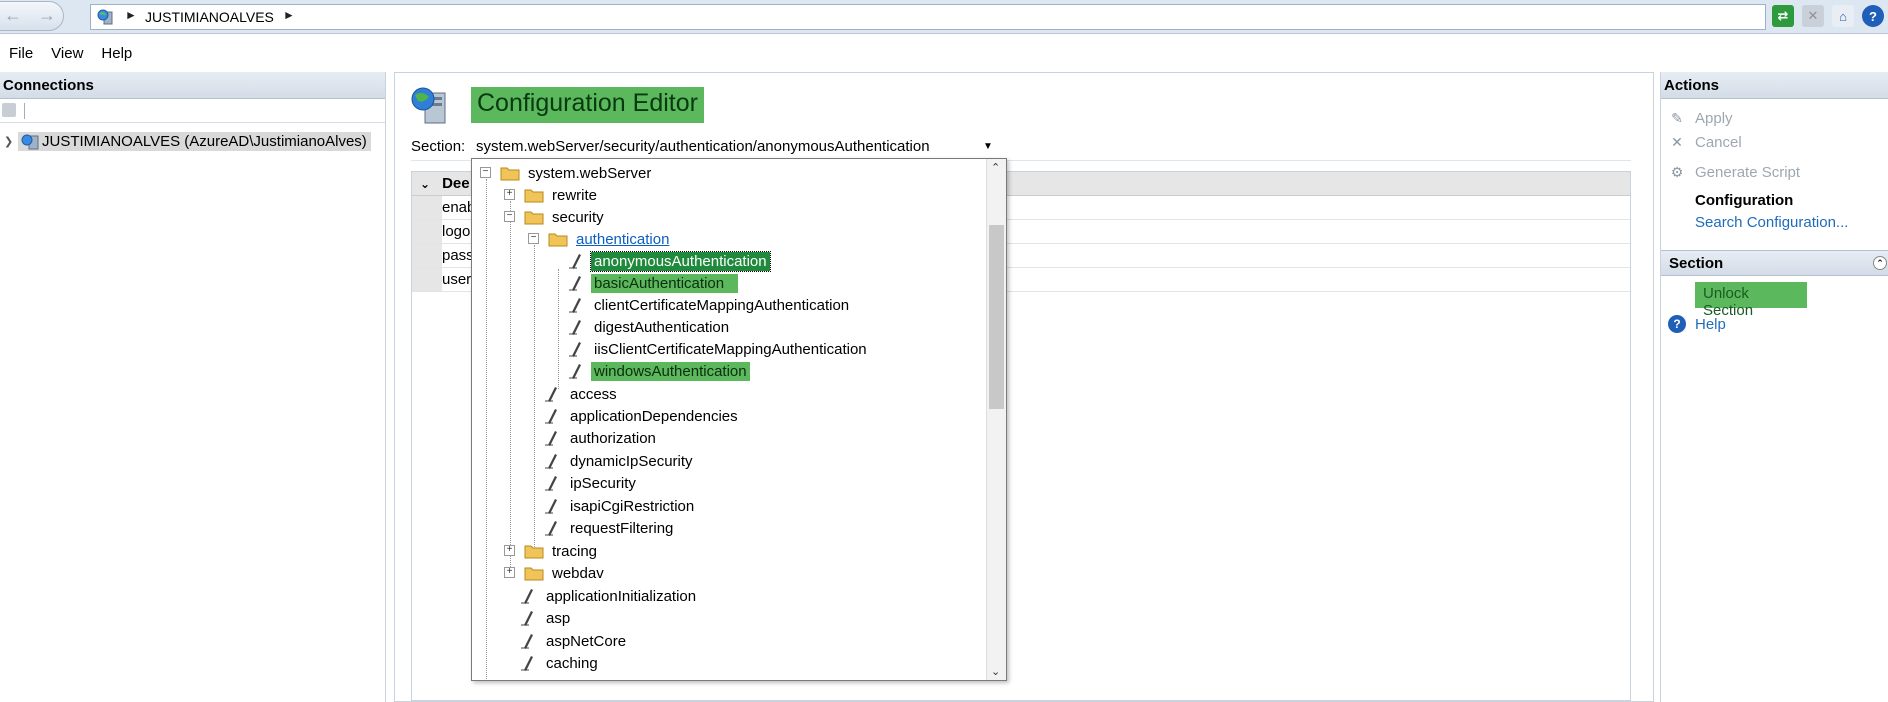  Describe the element at coordinates (1696, 263) in the screenshot. I see `section-header-label: Section` at that location.